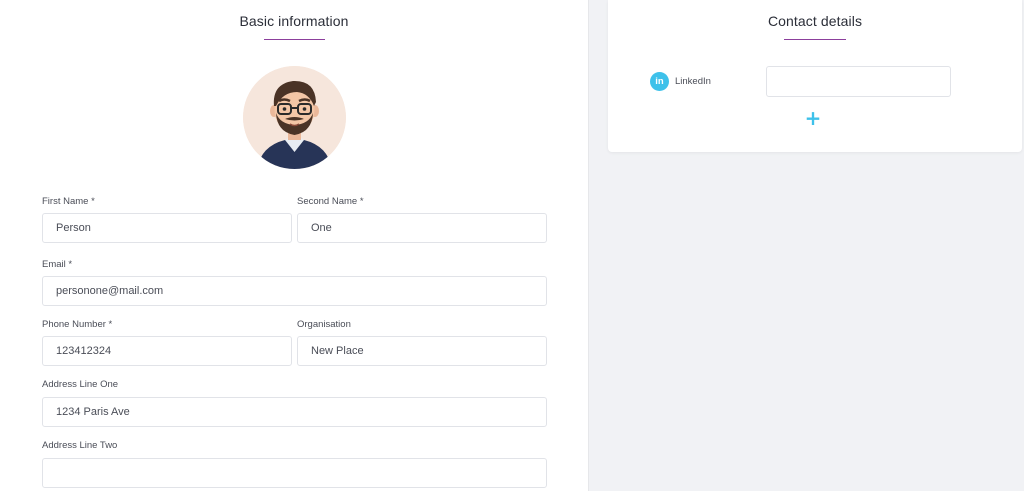 The height and width of the screenshot is (491, 1024). What do you see at coordinates (693, 81) in the screenshot?
I see `linkedin-label: LinkedIn` at bounding box center [693, 81].